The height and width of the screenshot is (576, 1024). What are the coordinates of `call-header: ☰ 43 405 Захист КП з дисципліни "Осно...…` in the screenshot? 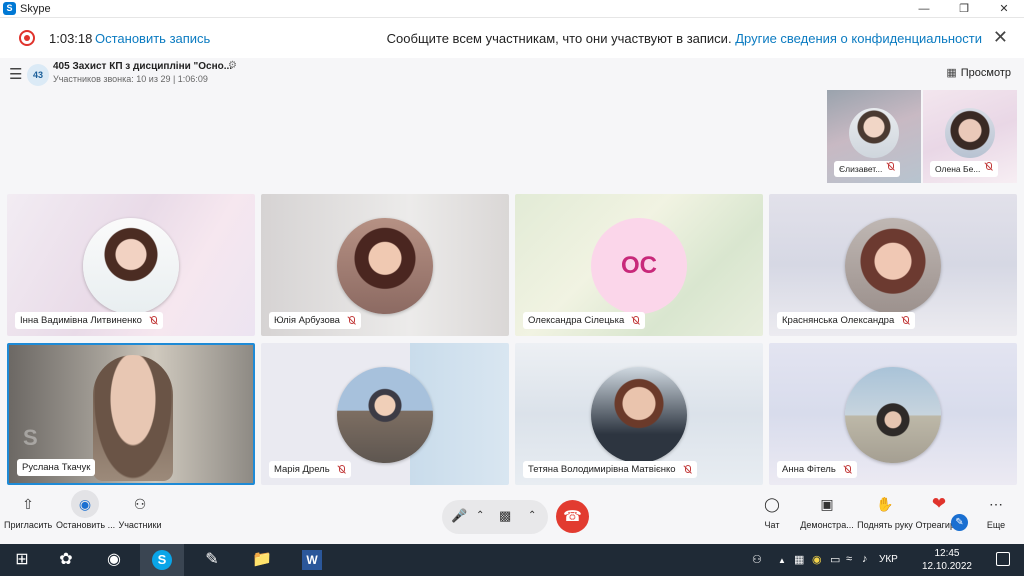 It's located at (512, 74).